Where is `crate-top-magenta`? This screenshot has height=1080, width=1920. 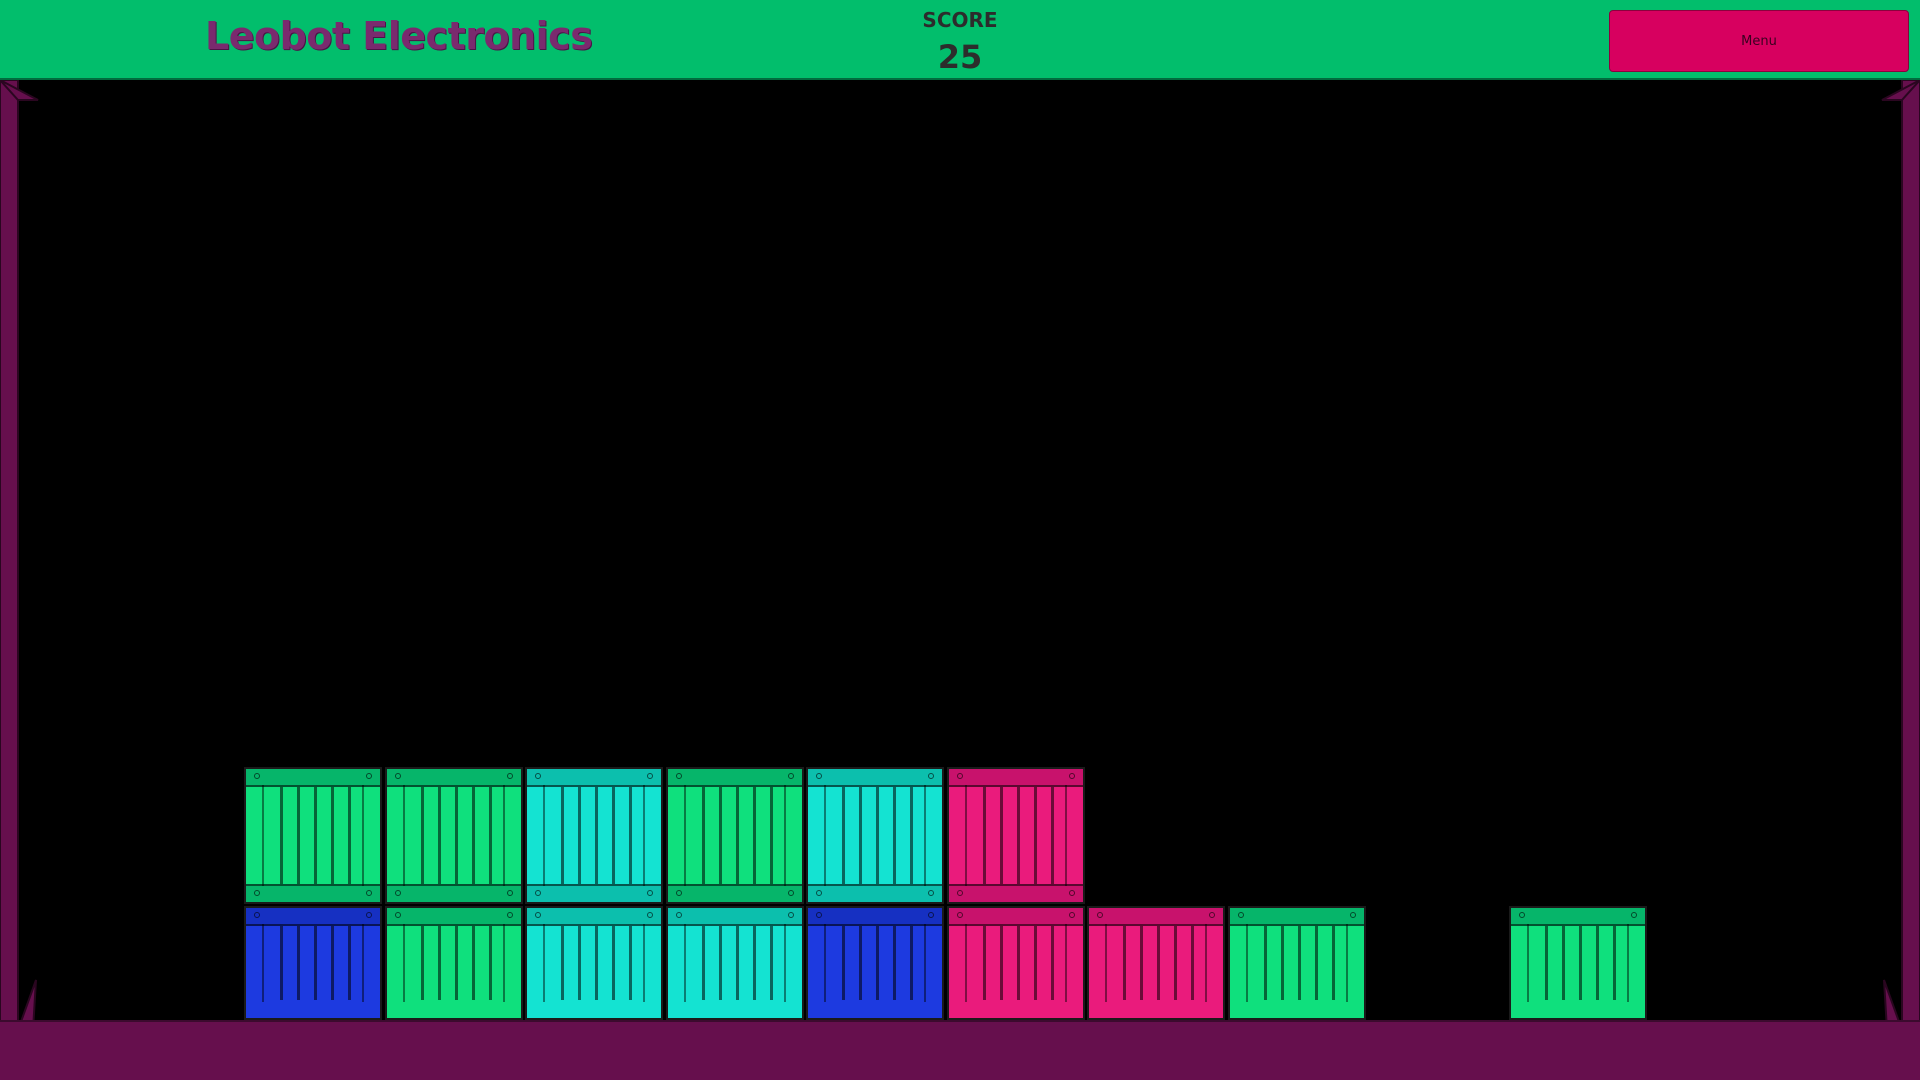 crate-top-magenta is located at coordinates (1016, 835).